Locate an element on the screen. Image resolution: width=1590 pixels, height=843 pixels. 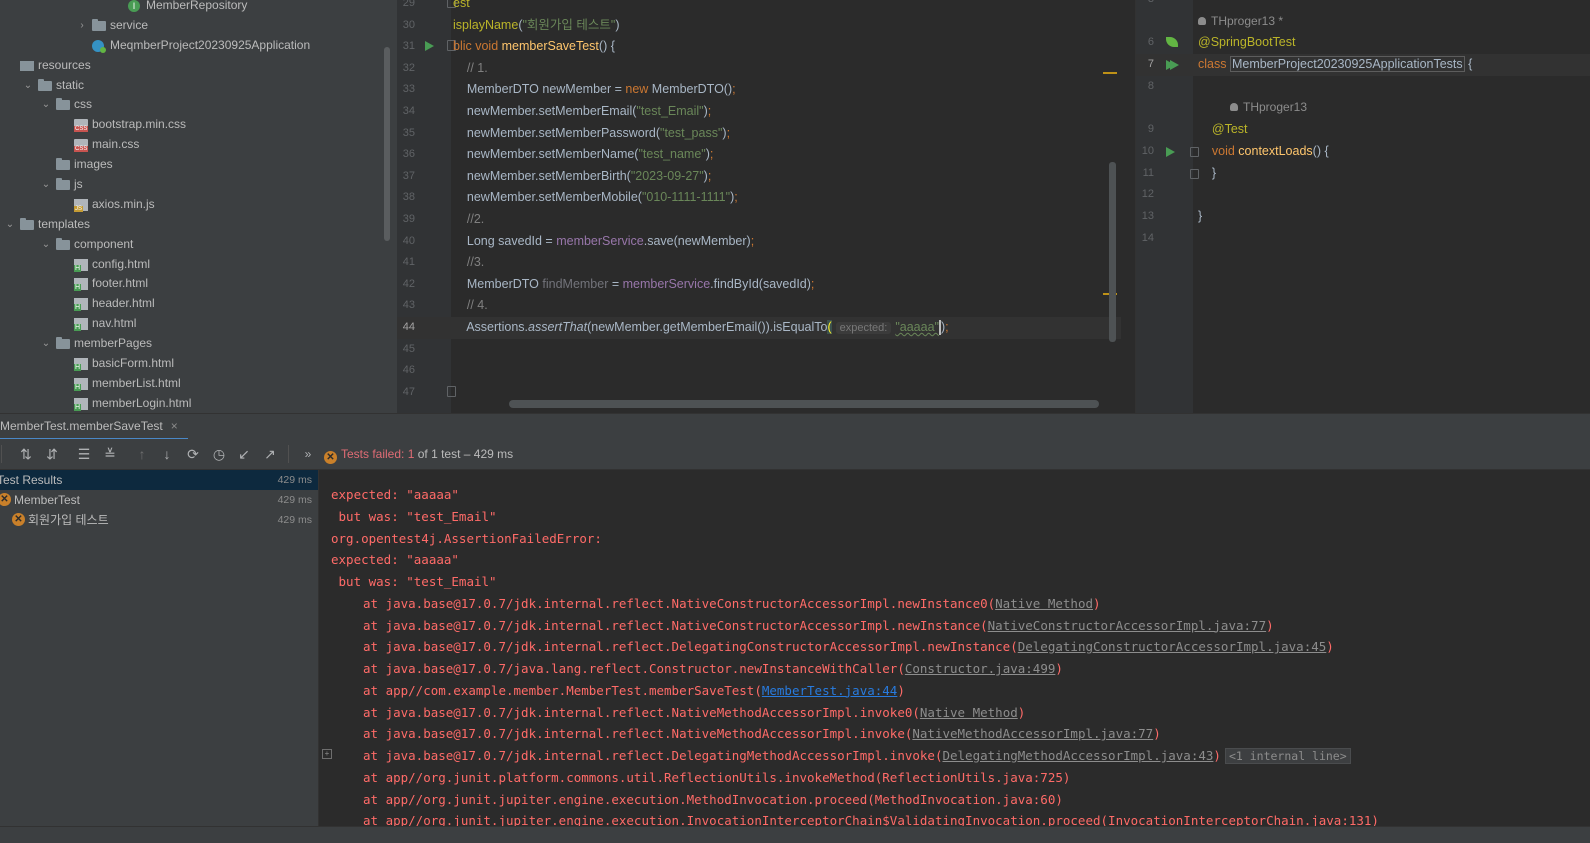
code-line: 29 est is located at coordinates (759, 7).